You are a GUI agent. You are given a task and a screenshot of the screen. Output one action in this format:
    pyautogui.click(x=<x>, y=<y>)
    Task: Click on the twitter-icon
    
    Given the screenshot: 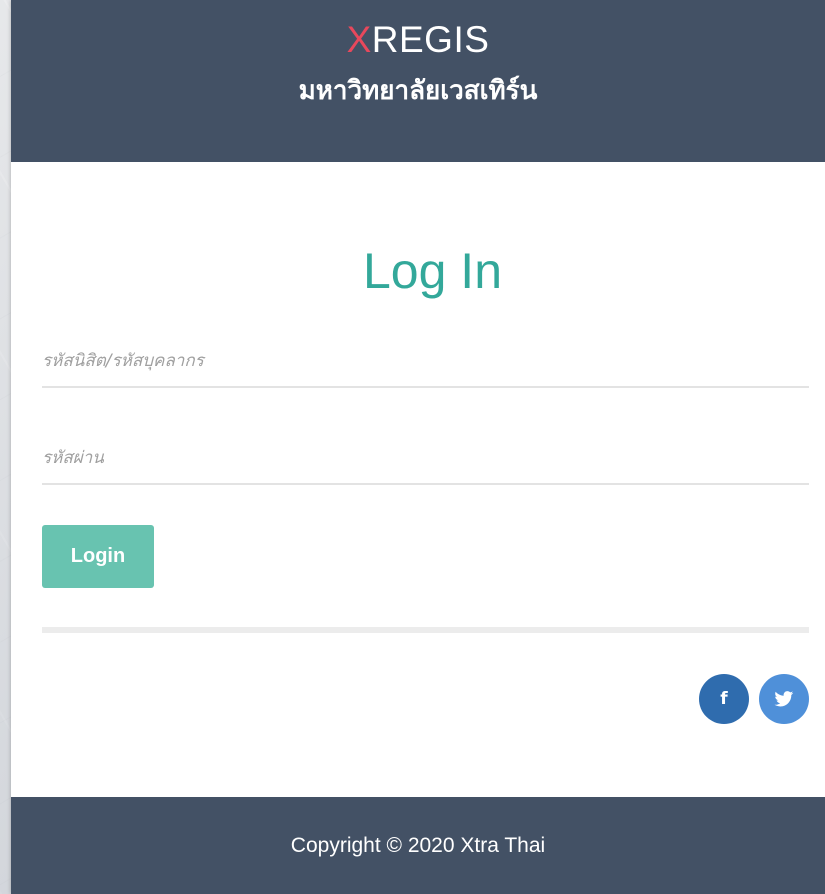 What is the action you would take?
    pyautogui.click(x=784, y=699)
    